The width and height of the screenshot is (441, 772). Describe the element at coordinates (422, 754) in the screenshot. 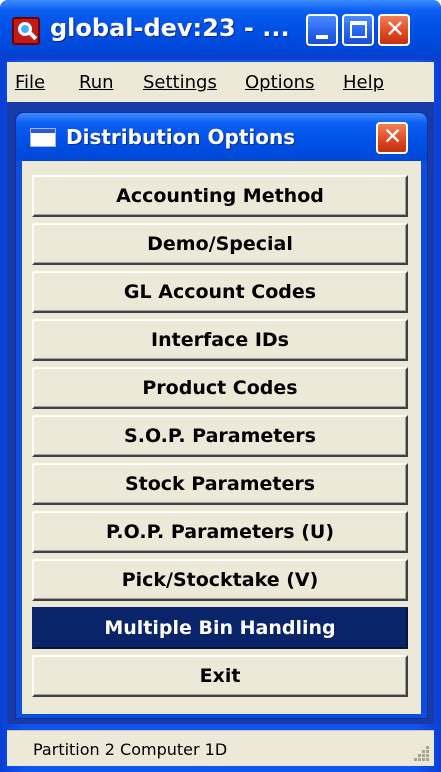

I see `resize-grip-icon` at that location.